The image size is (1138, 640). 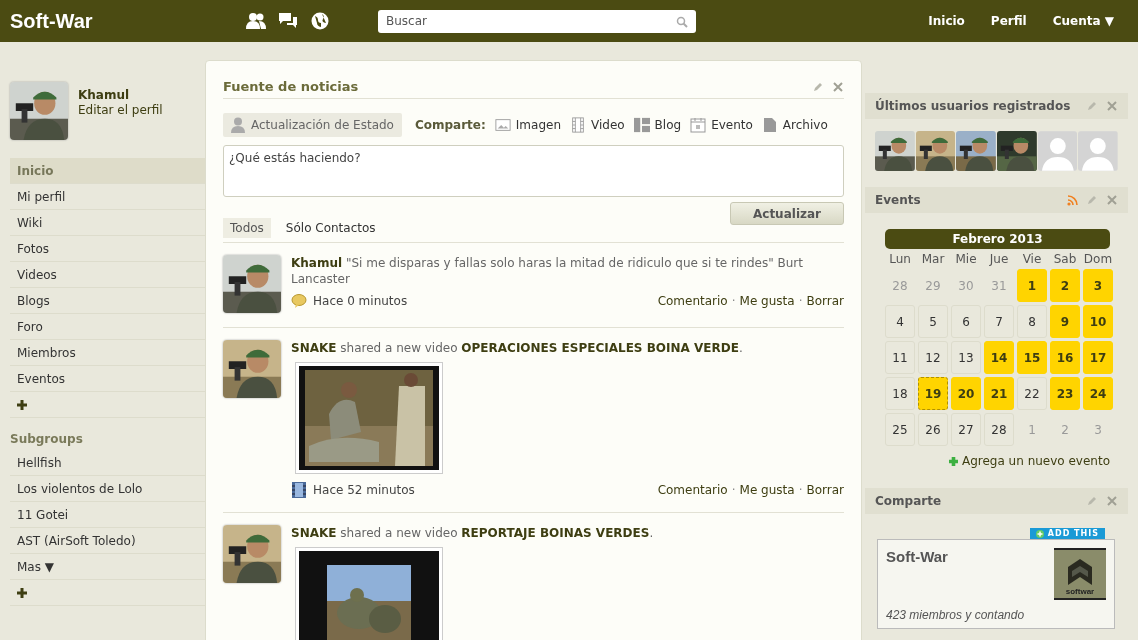 I want to click on chat-icon, so click(x=288, y=21).